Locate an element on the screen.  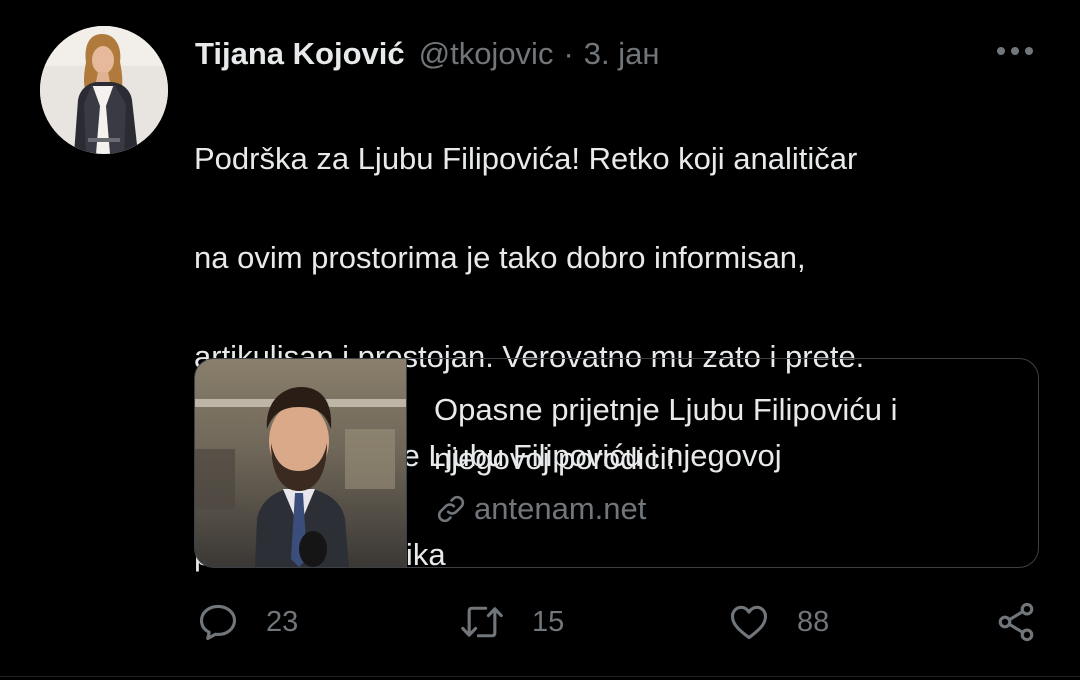
like-count: 88 is located at coordinates (813, 621).